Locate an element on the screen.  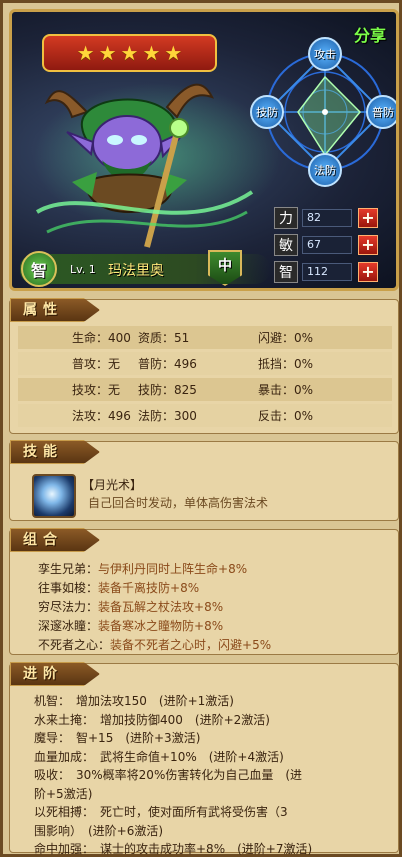
section-title: 属性 is located at coordinates (55, 310).